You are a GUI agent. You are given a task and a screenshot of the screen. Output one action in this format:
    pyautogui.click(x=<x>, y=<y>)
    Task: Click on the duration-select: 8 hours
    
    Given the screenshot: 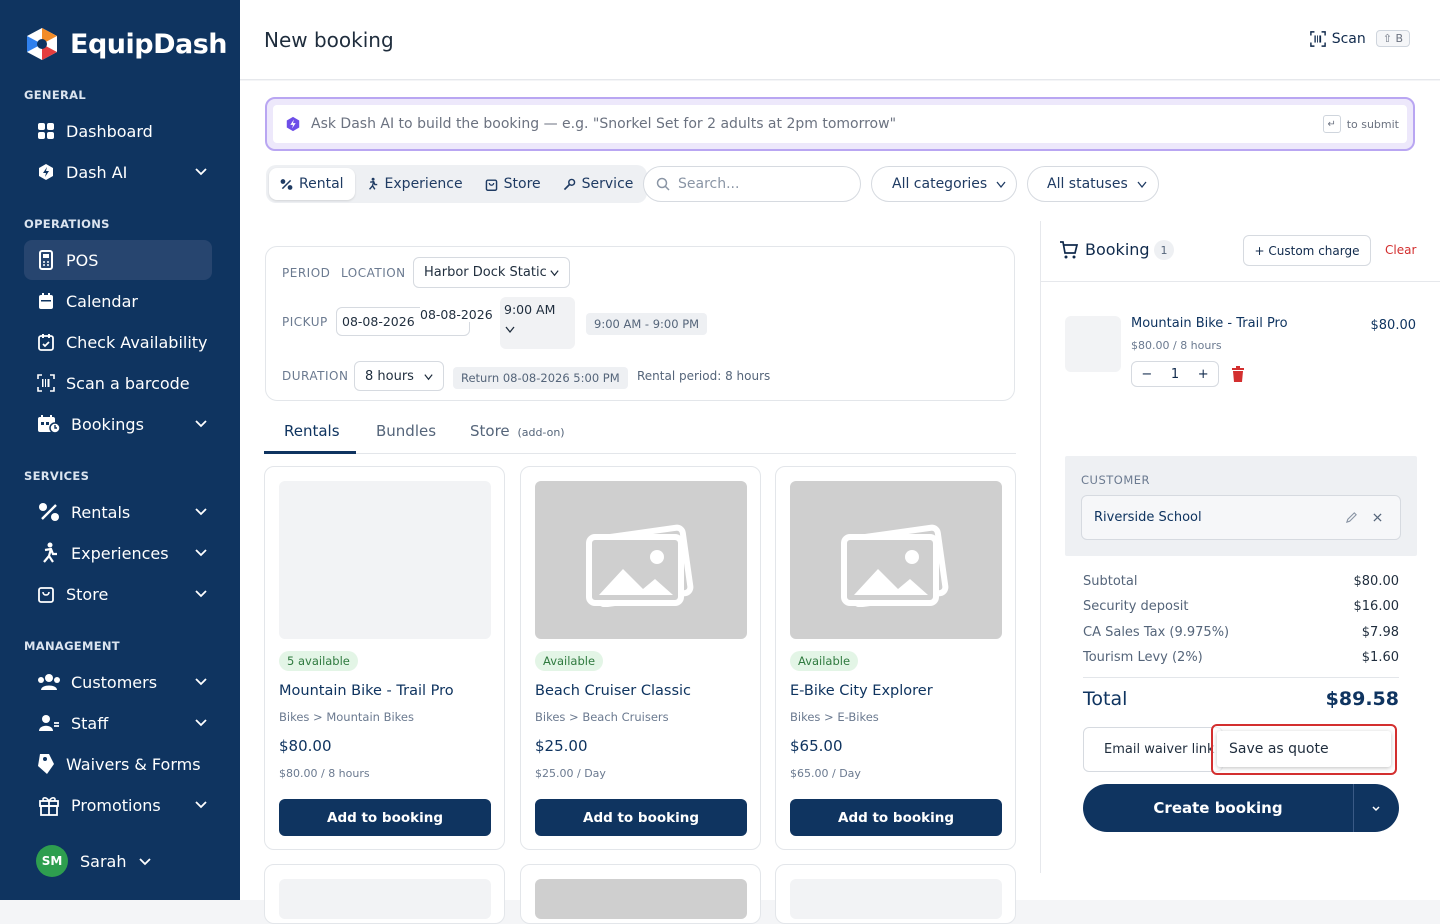 What is the action you would take?
    pyautogui.click(x=399, y=376)
    